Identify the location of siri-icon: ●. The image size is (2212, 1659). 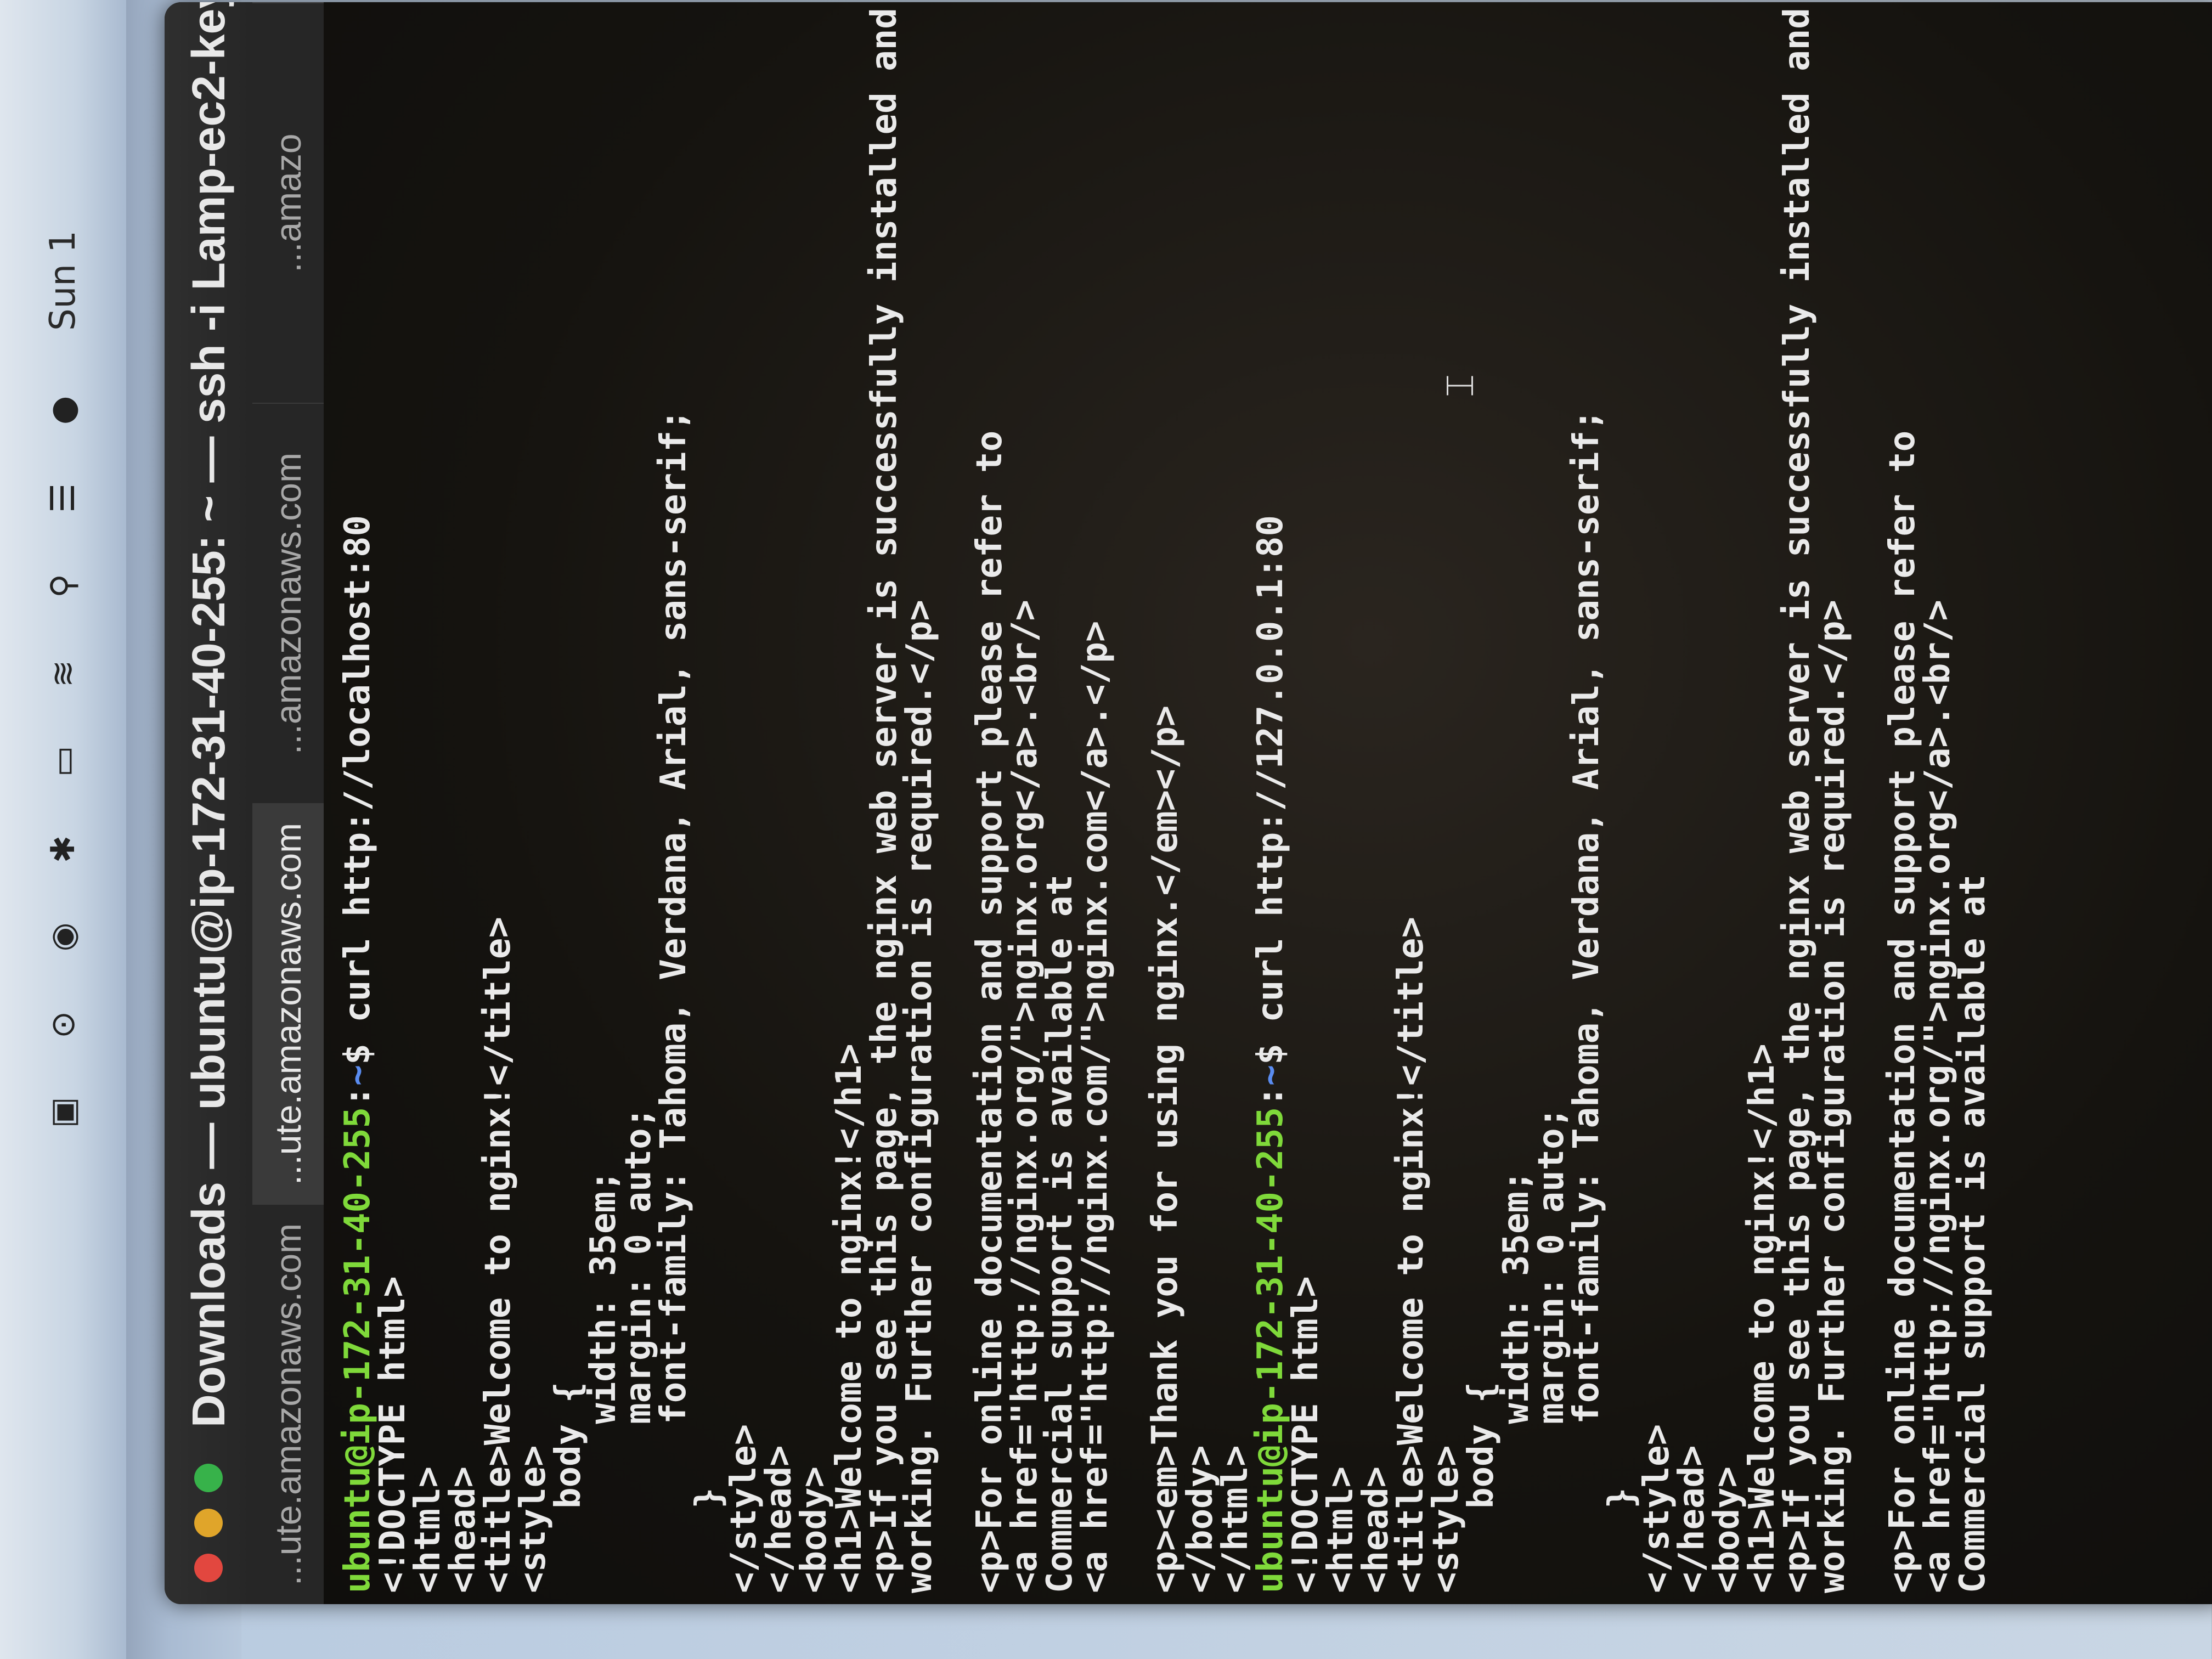
(63, 411).